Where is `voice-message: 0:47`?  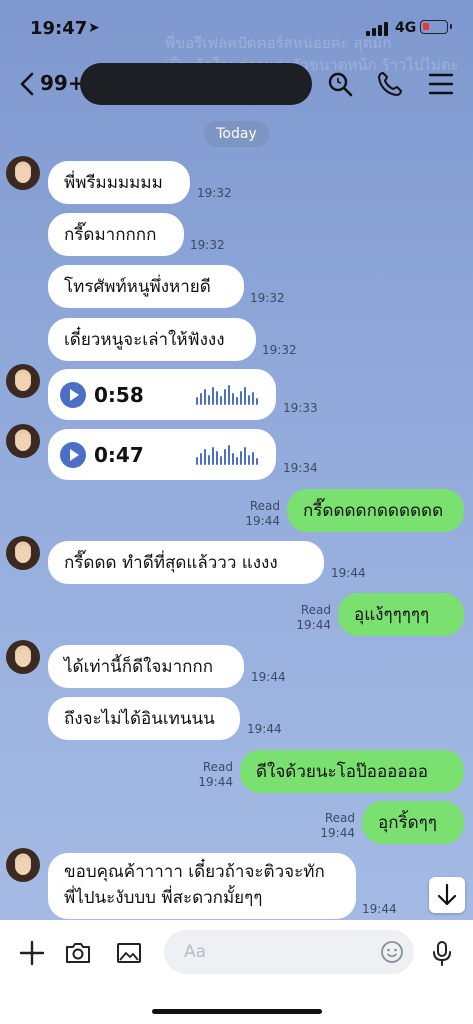
voice-message: 0:47 is located at coordinates (162, 454).